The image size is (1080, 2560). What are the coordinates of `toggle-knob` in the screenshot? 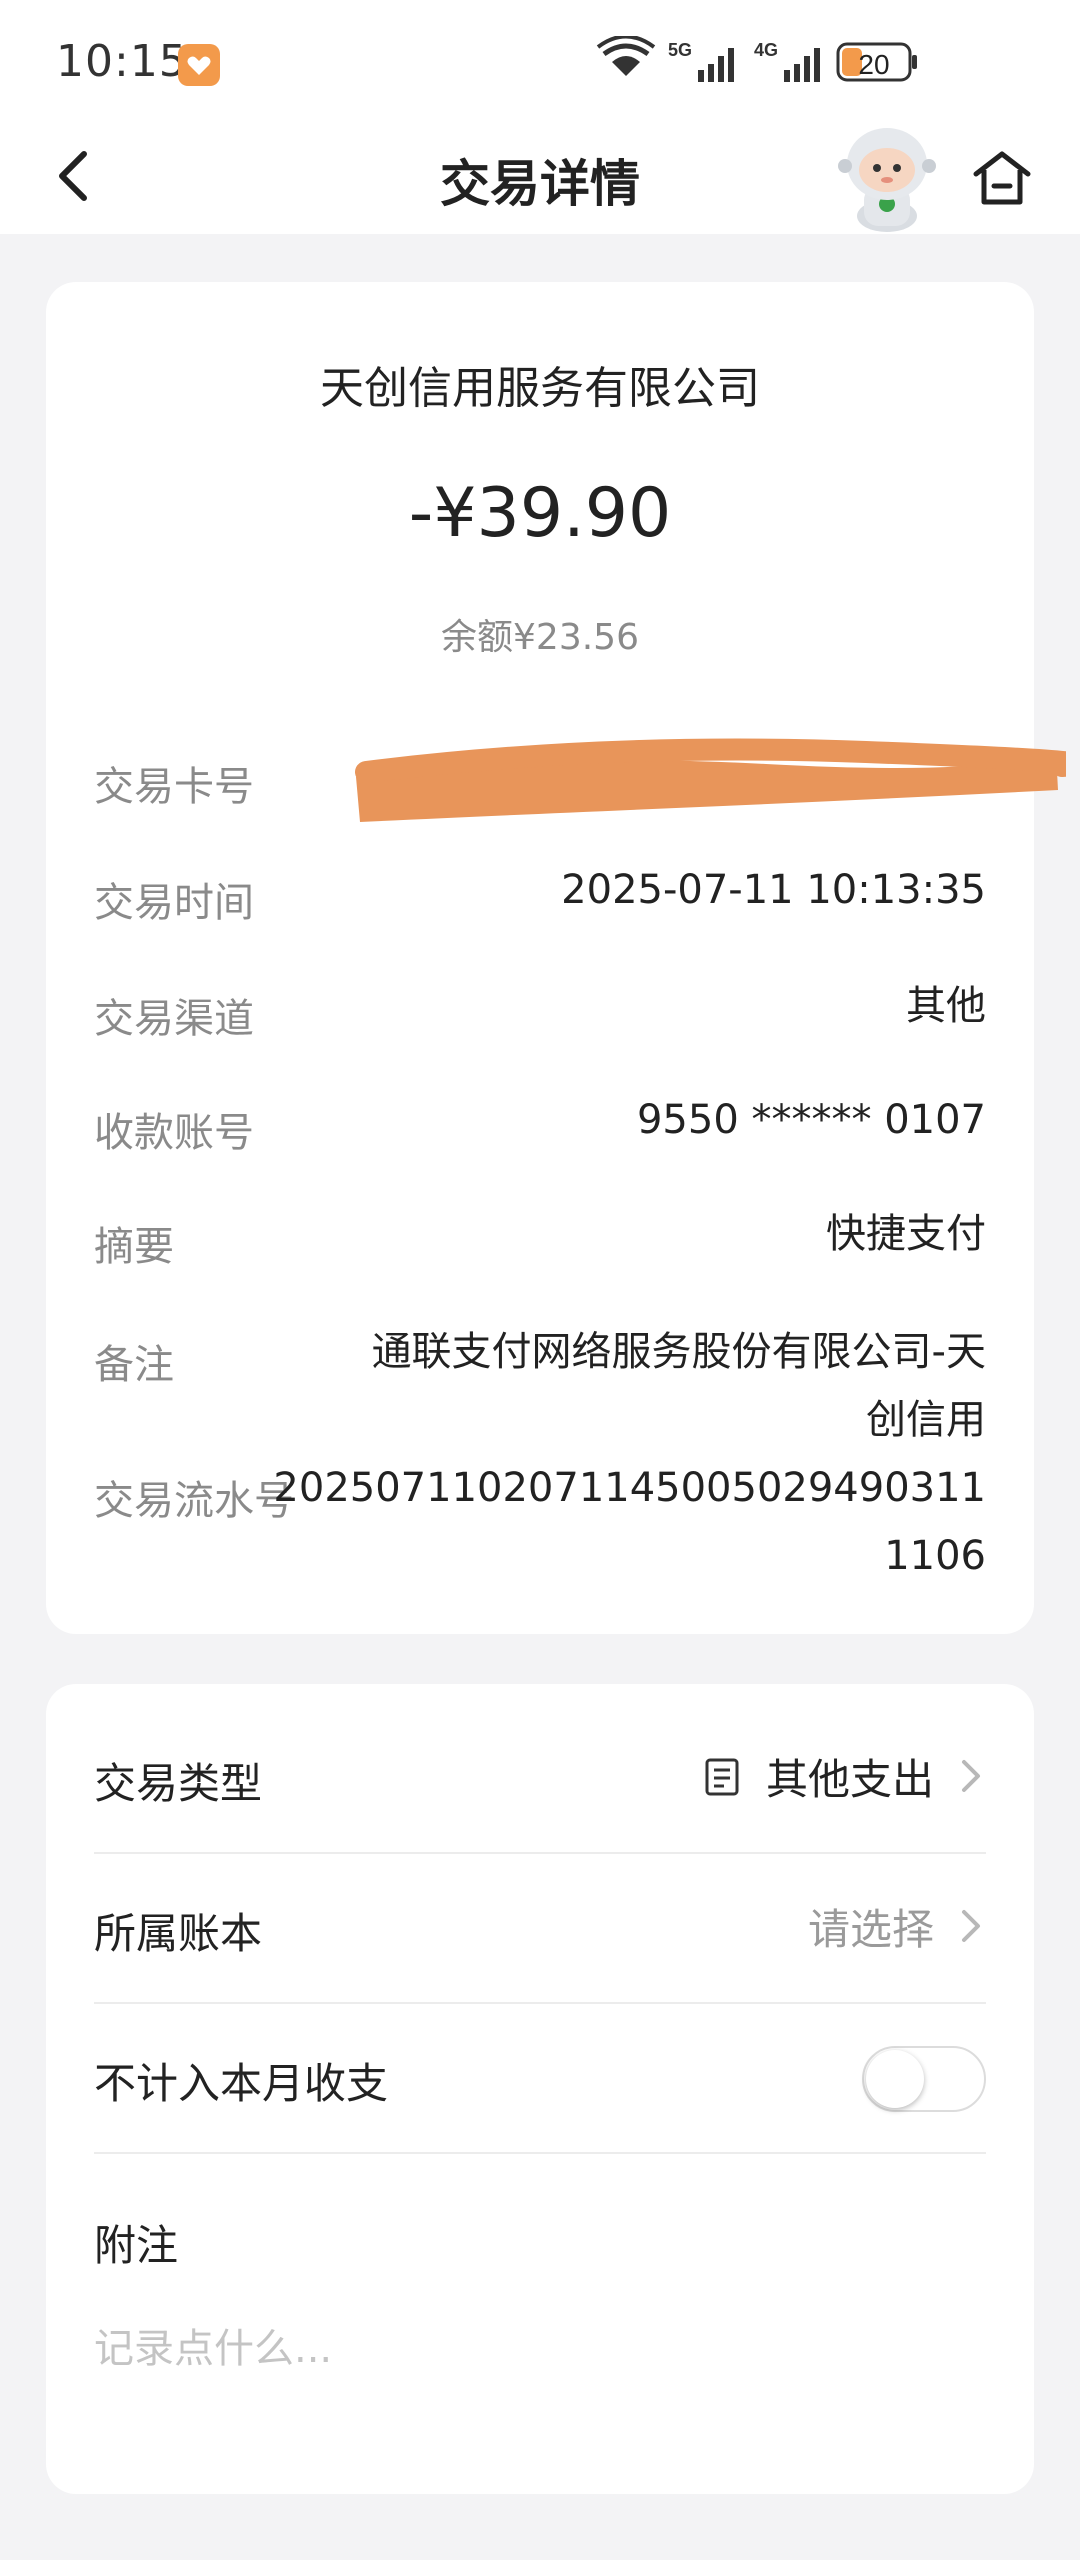 It's located at (895, 2079).